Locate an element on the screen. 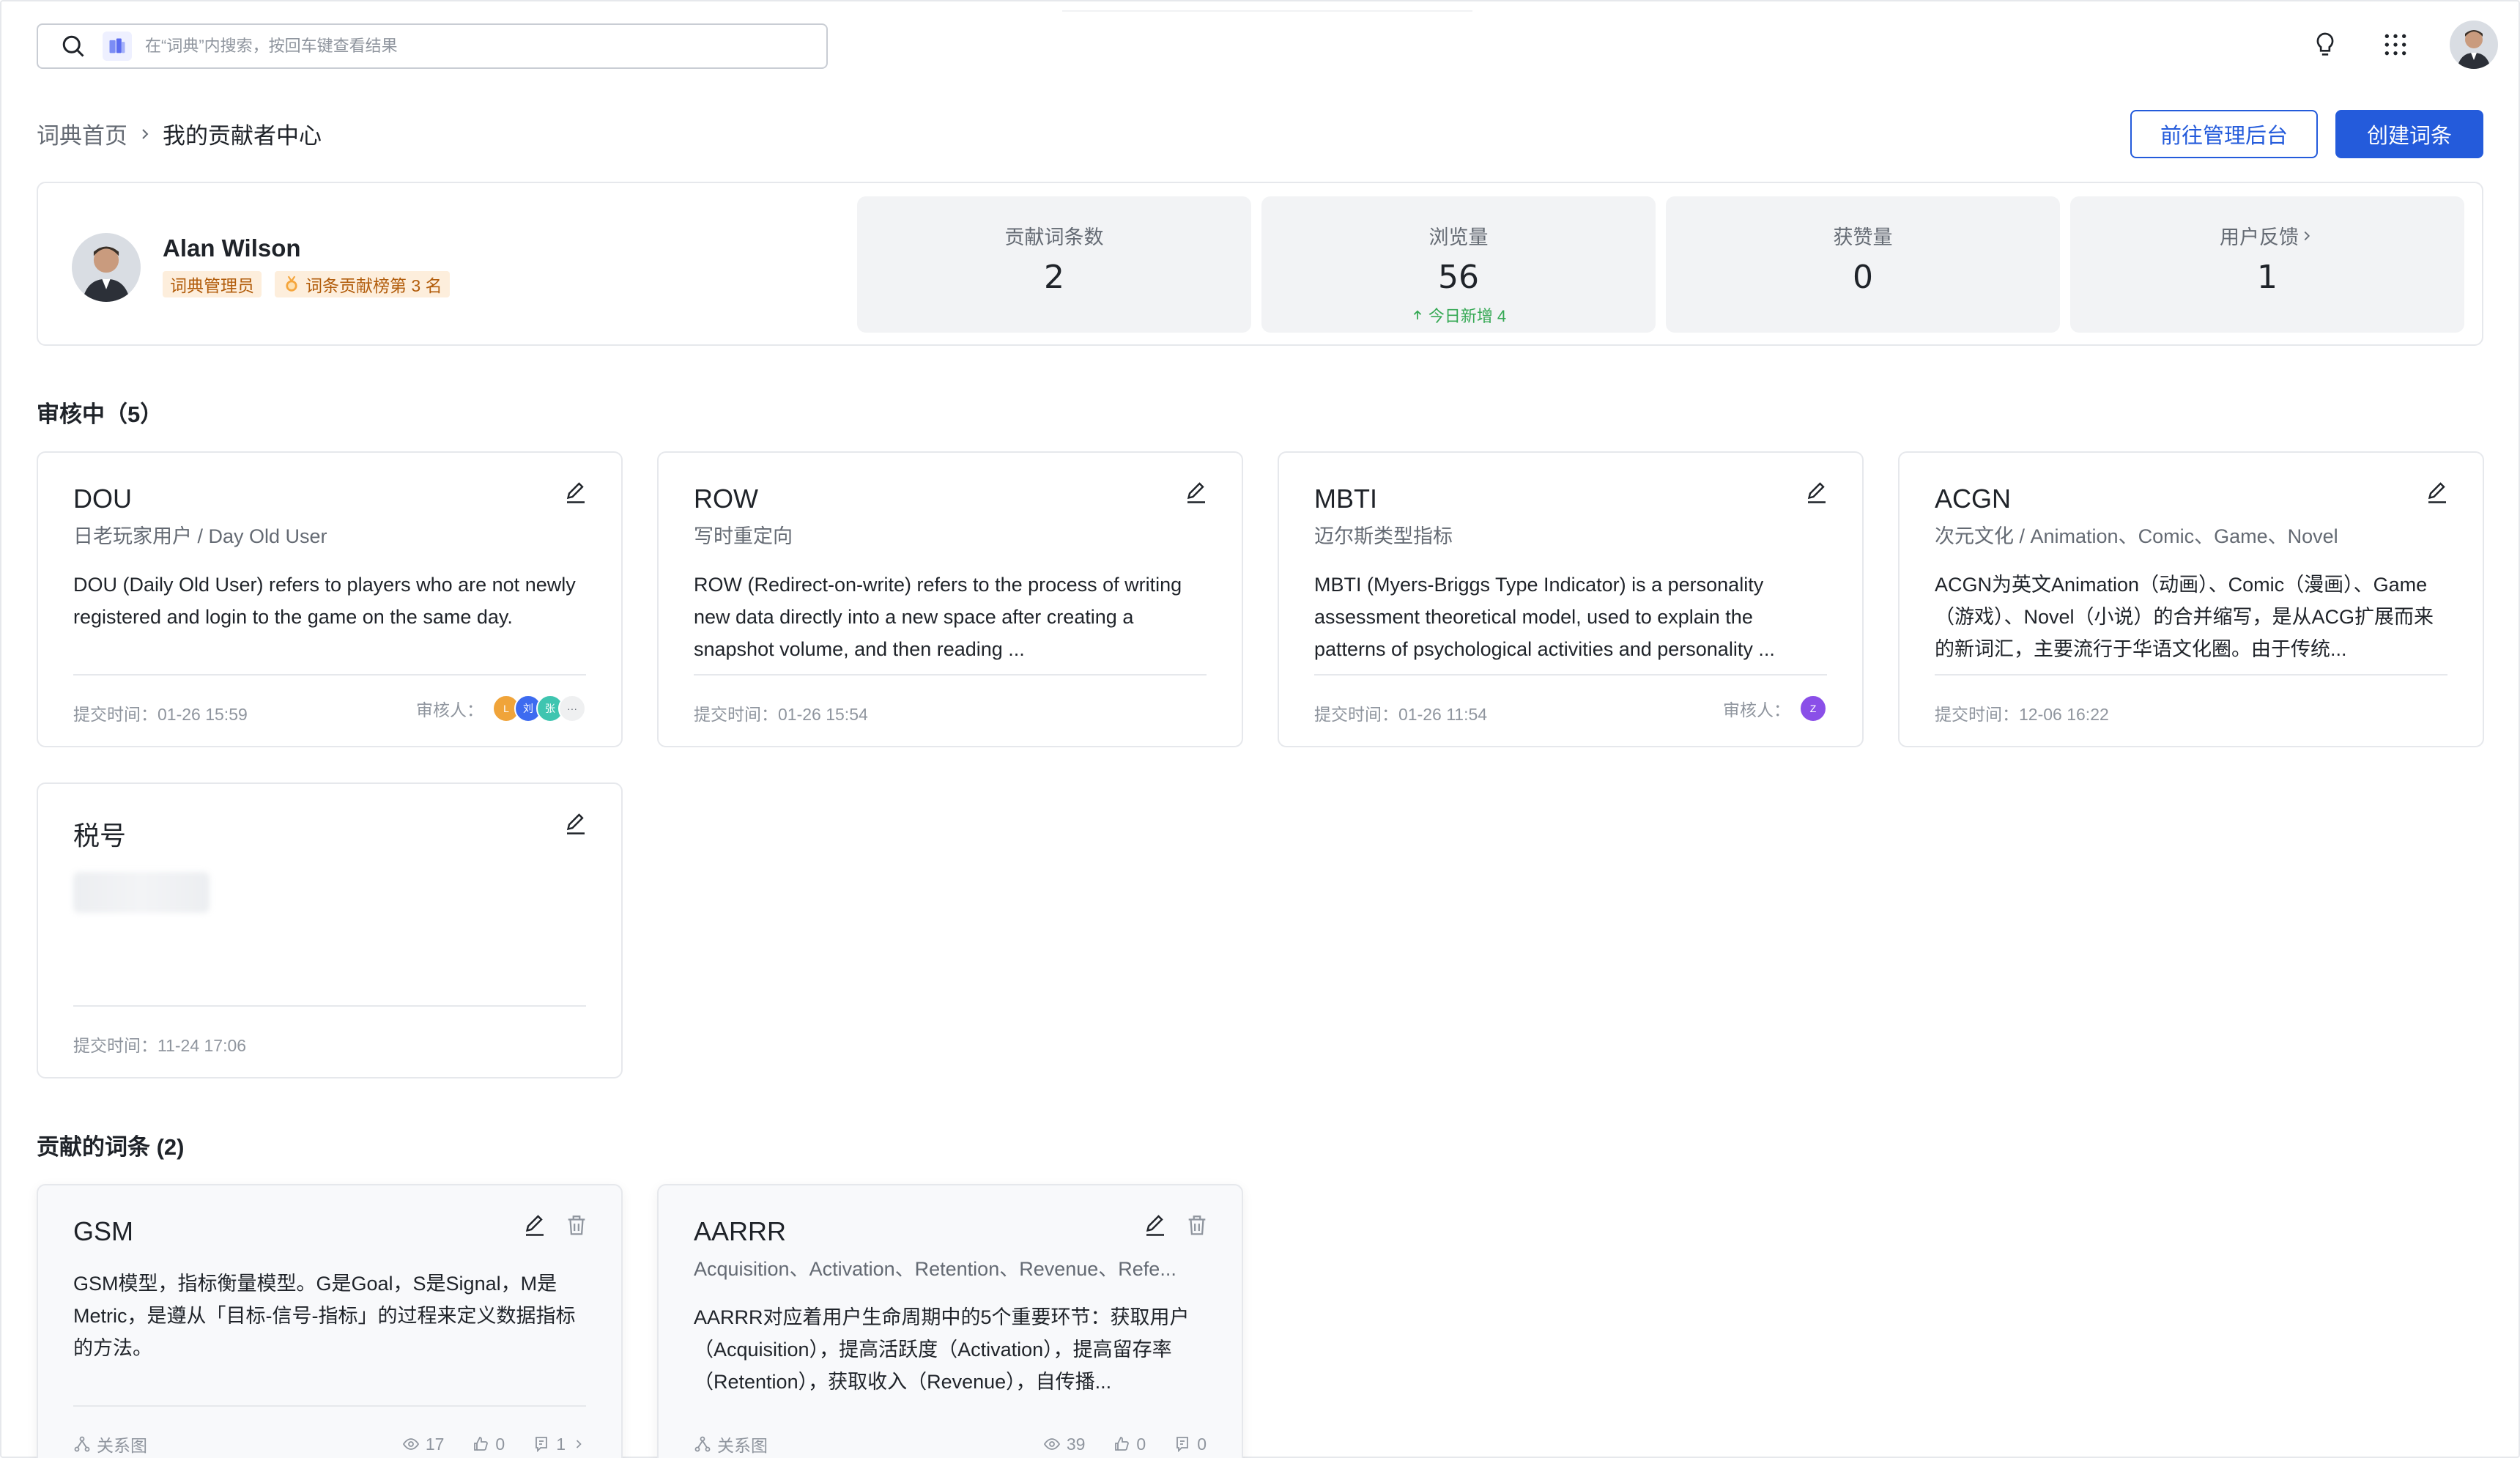  stat-daily-increase: 今日新增 4 is located at coordinates (1458, 315).